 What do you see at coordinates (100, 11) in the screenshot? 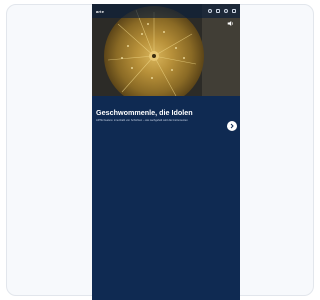
I see `app-logo: arte` at bounding box center [100, 11].